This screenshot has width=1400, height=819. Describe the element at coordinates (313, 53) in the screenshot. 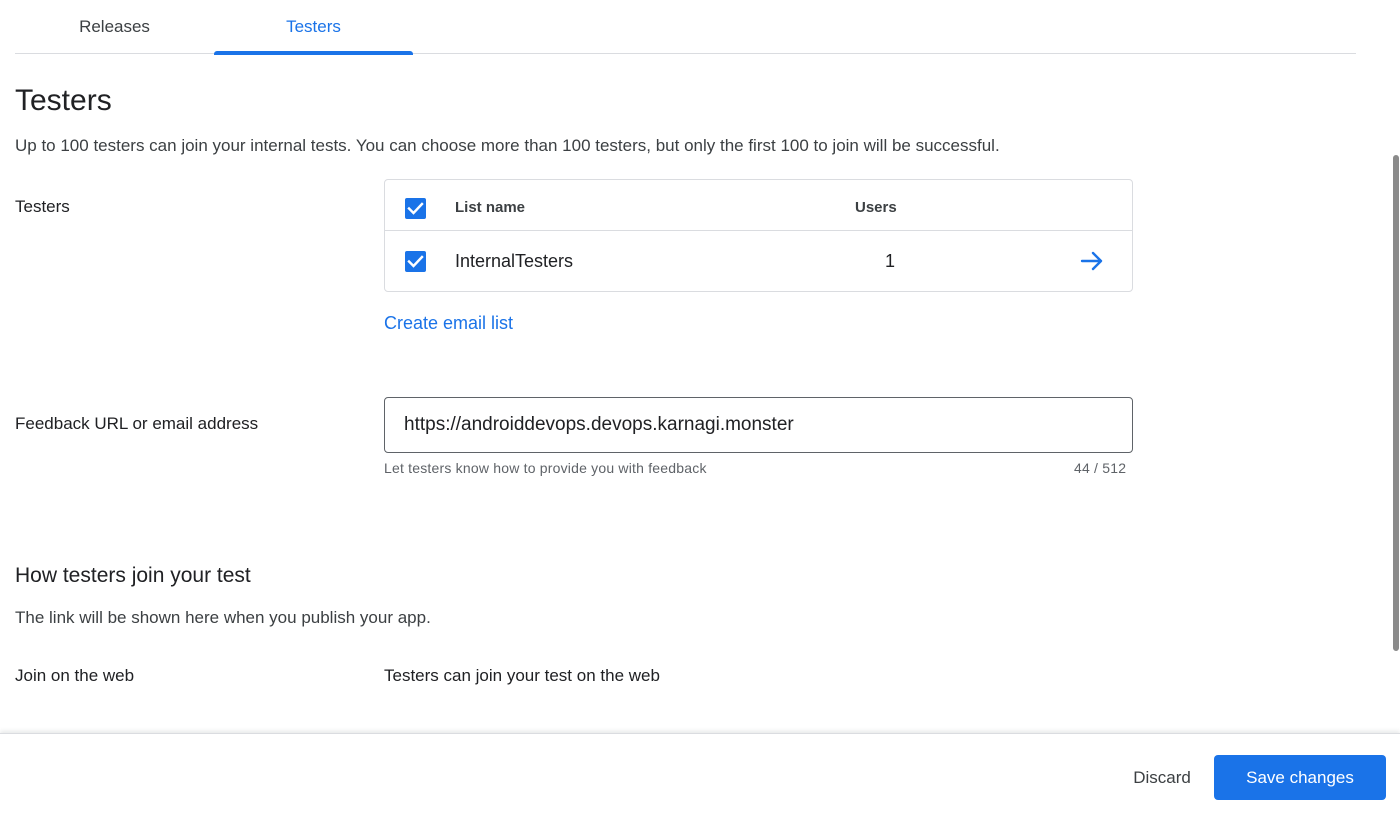

I see `active-tab-indicator` at that location.